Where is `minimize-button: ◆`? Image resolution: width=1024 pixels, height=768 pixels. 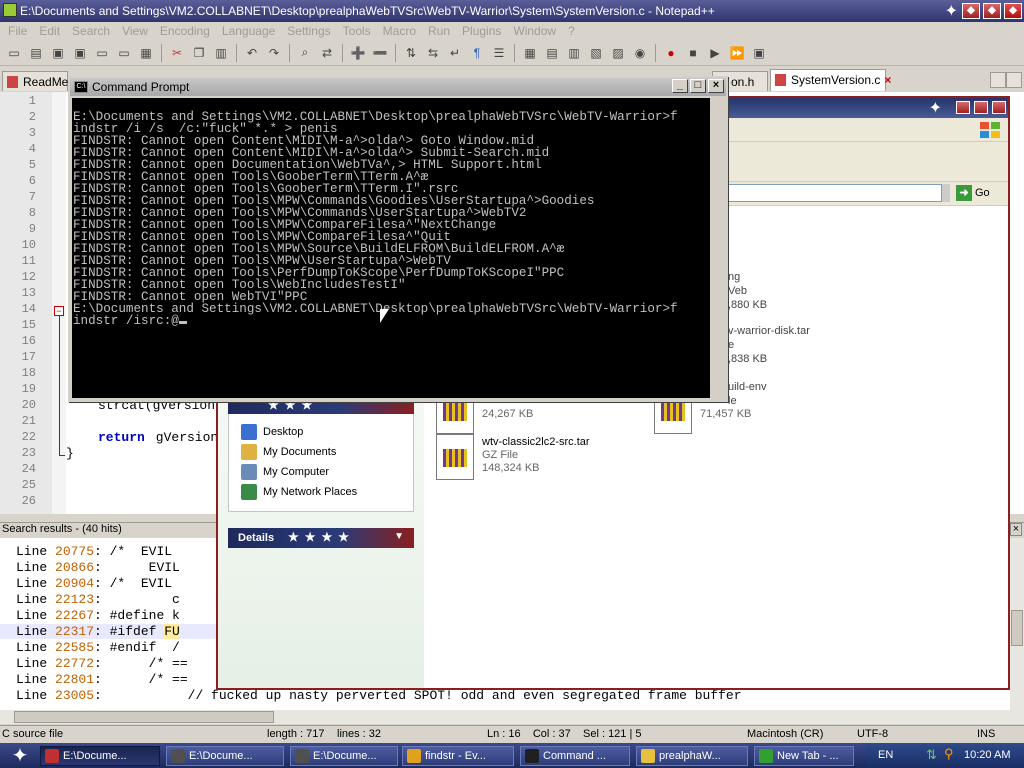 minimize-button: ◆ is located at coordinates (971, 11).